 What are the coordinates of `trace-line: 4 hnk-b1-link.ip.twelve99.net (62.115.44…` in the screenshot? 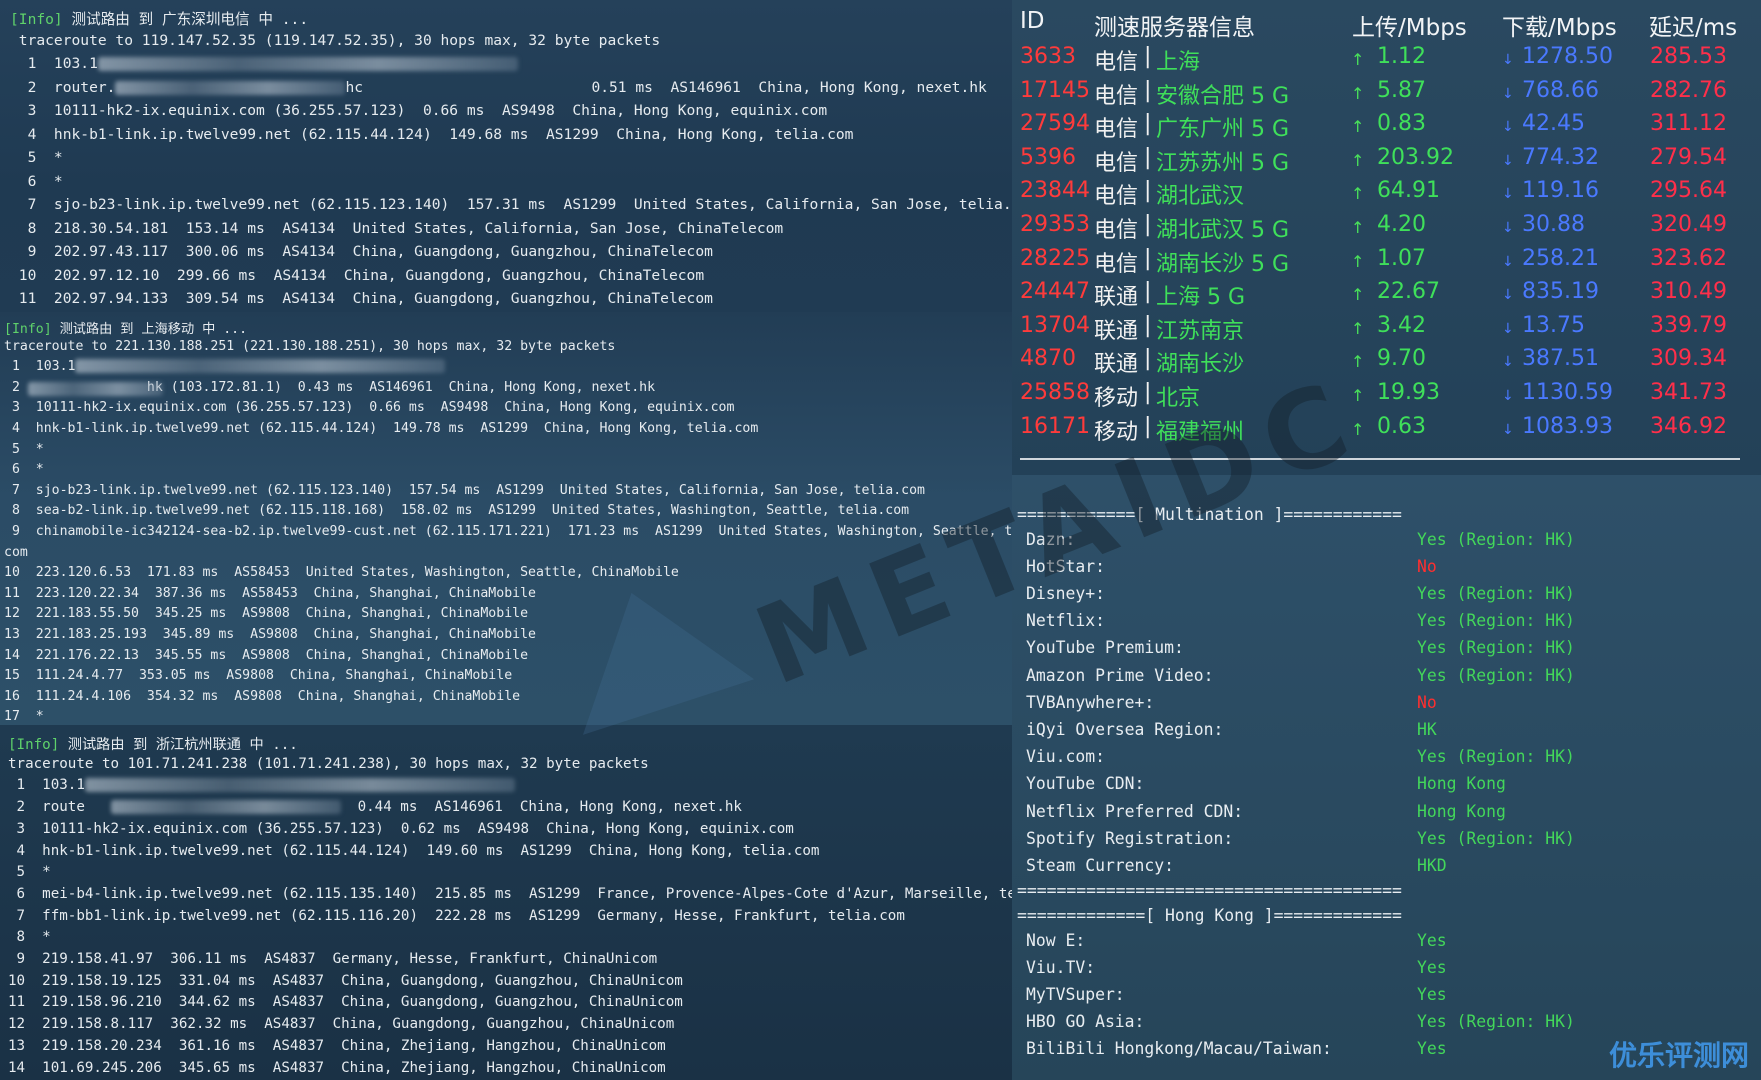 It's located at (432, 134).